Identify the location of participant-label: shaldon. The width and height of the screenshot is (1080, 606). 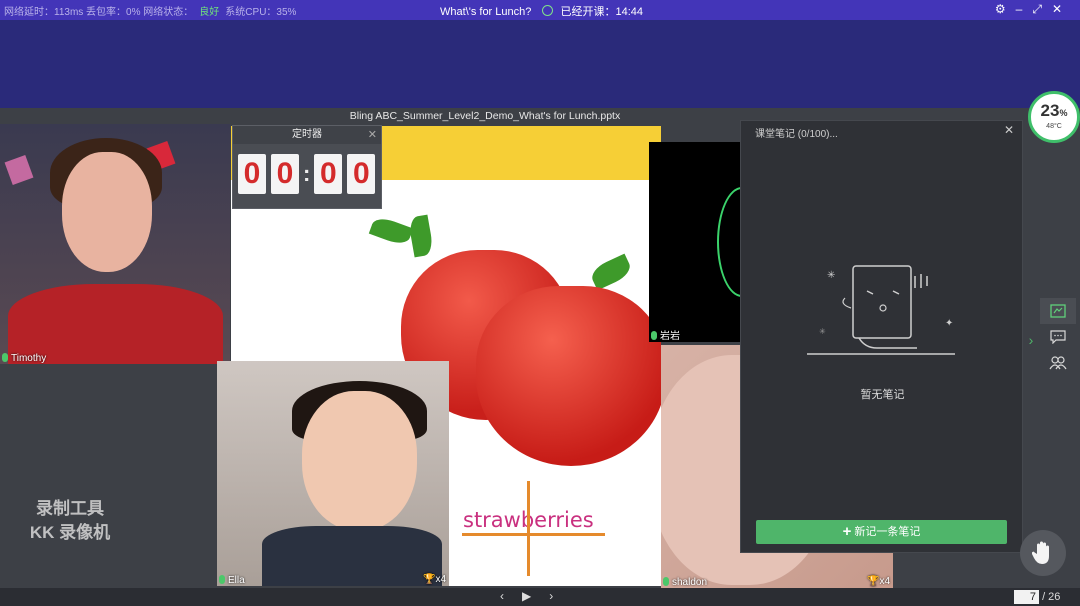
(684, 582).